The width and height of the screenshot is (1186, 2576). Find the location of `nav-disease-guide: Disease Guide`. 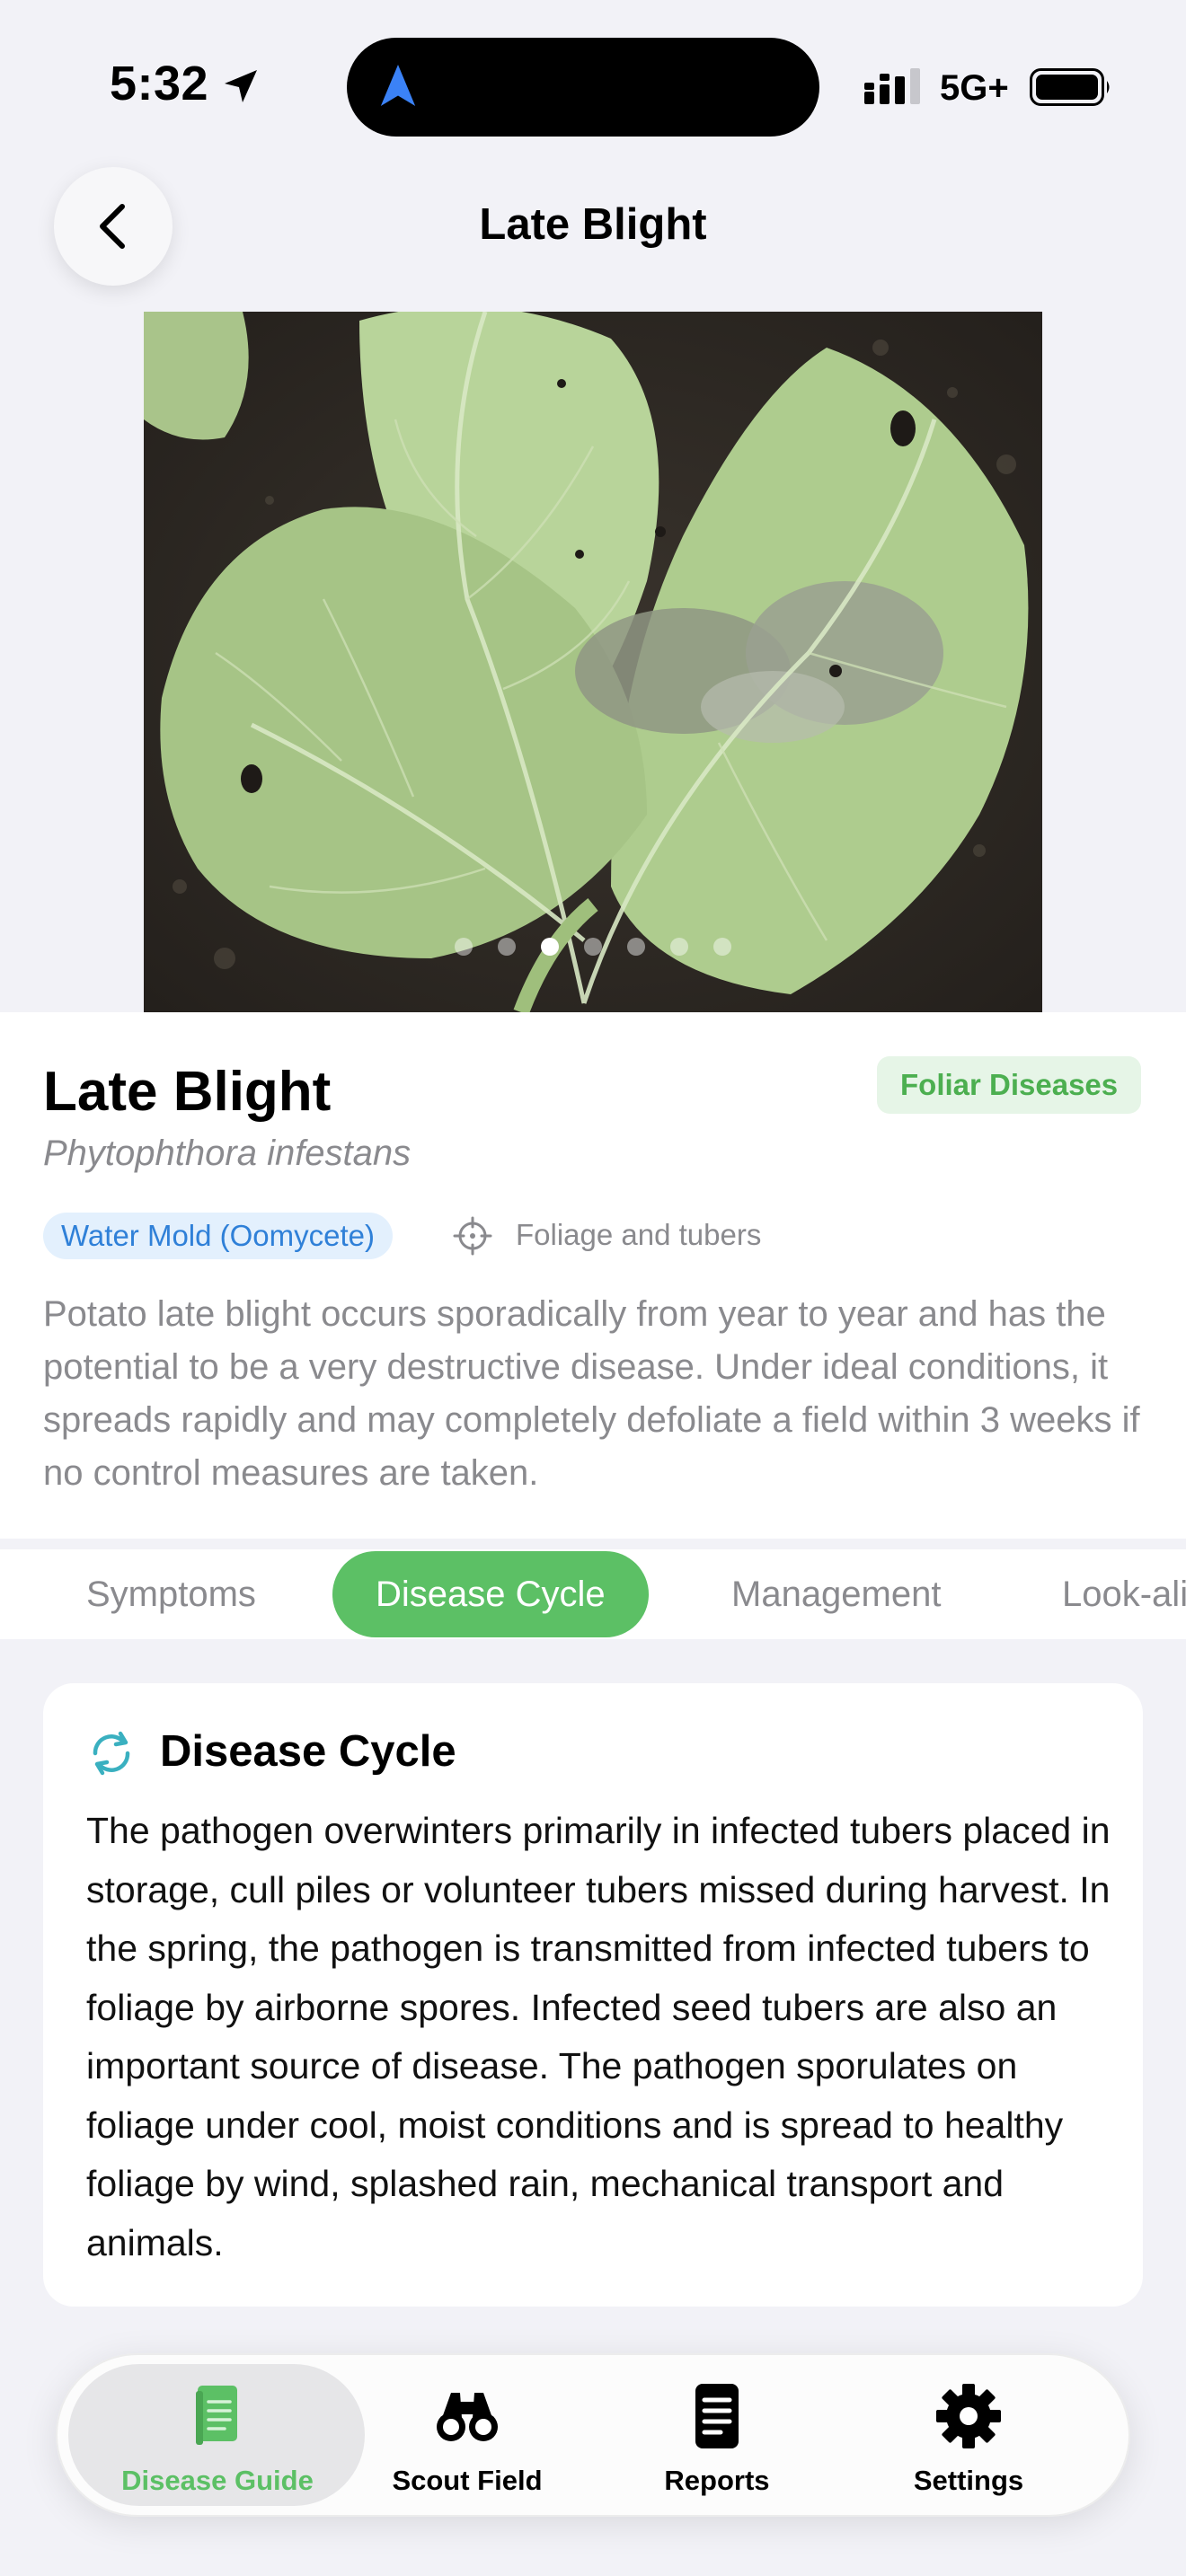

nav-disease-guide: Disease Guide is located at coordinates (217, 2436).